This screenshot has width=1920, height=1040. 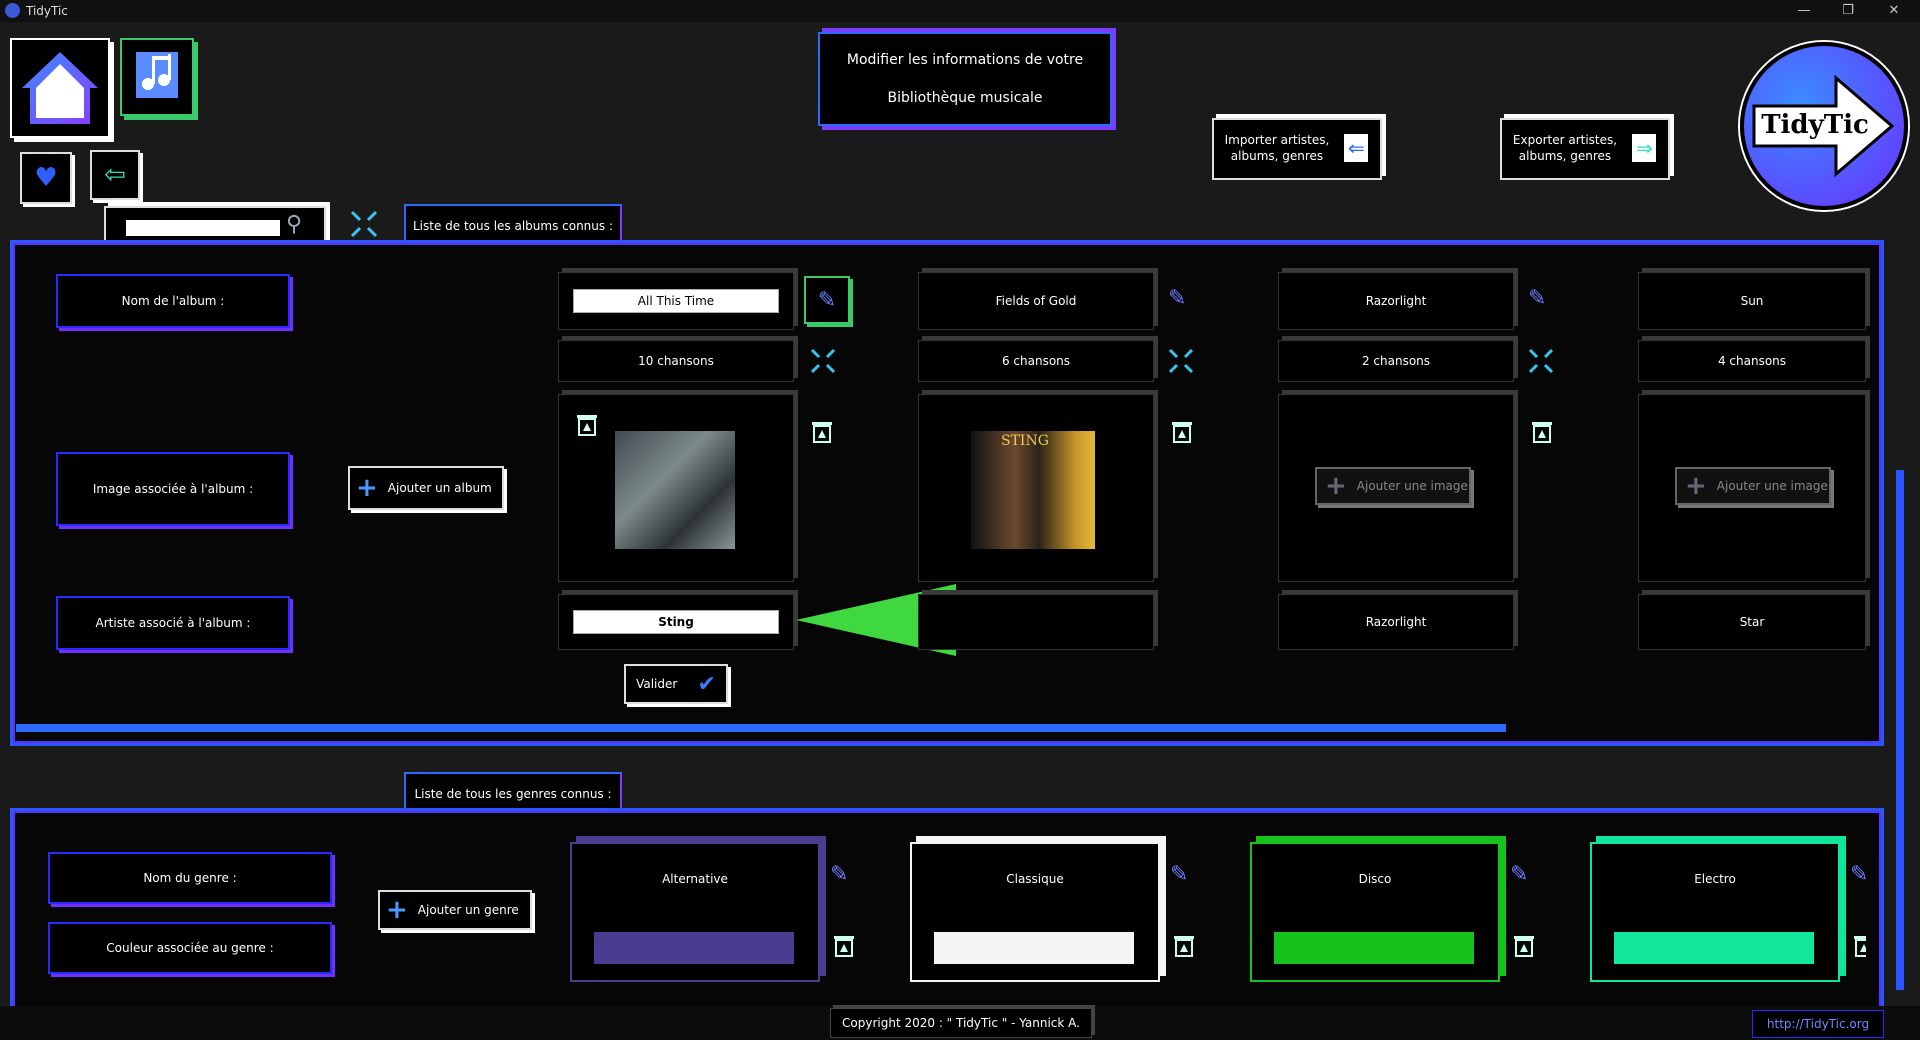 What do you see at coordinates (1396, 622) in the screenshot?
I see `album-artist: Razorlight` at bounding box center [1396, 622].